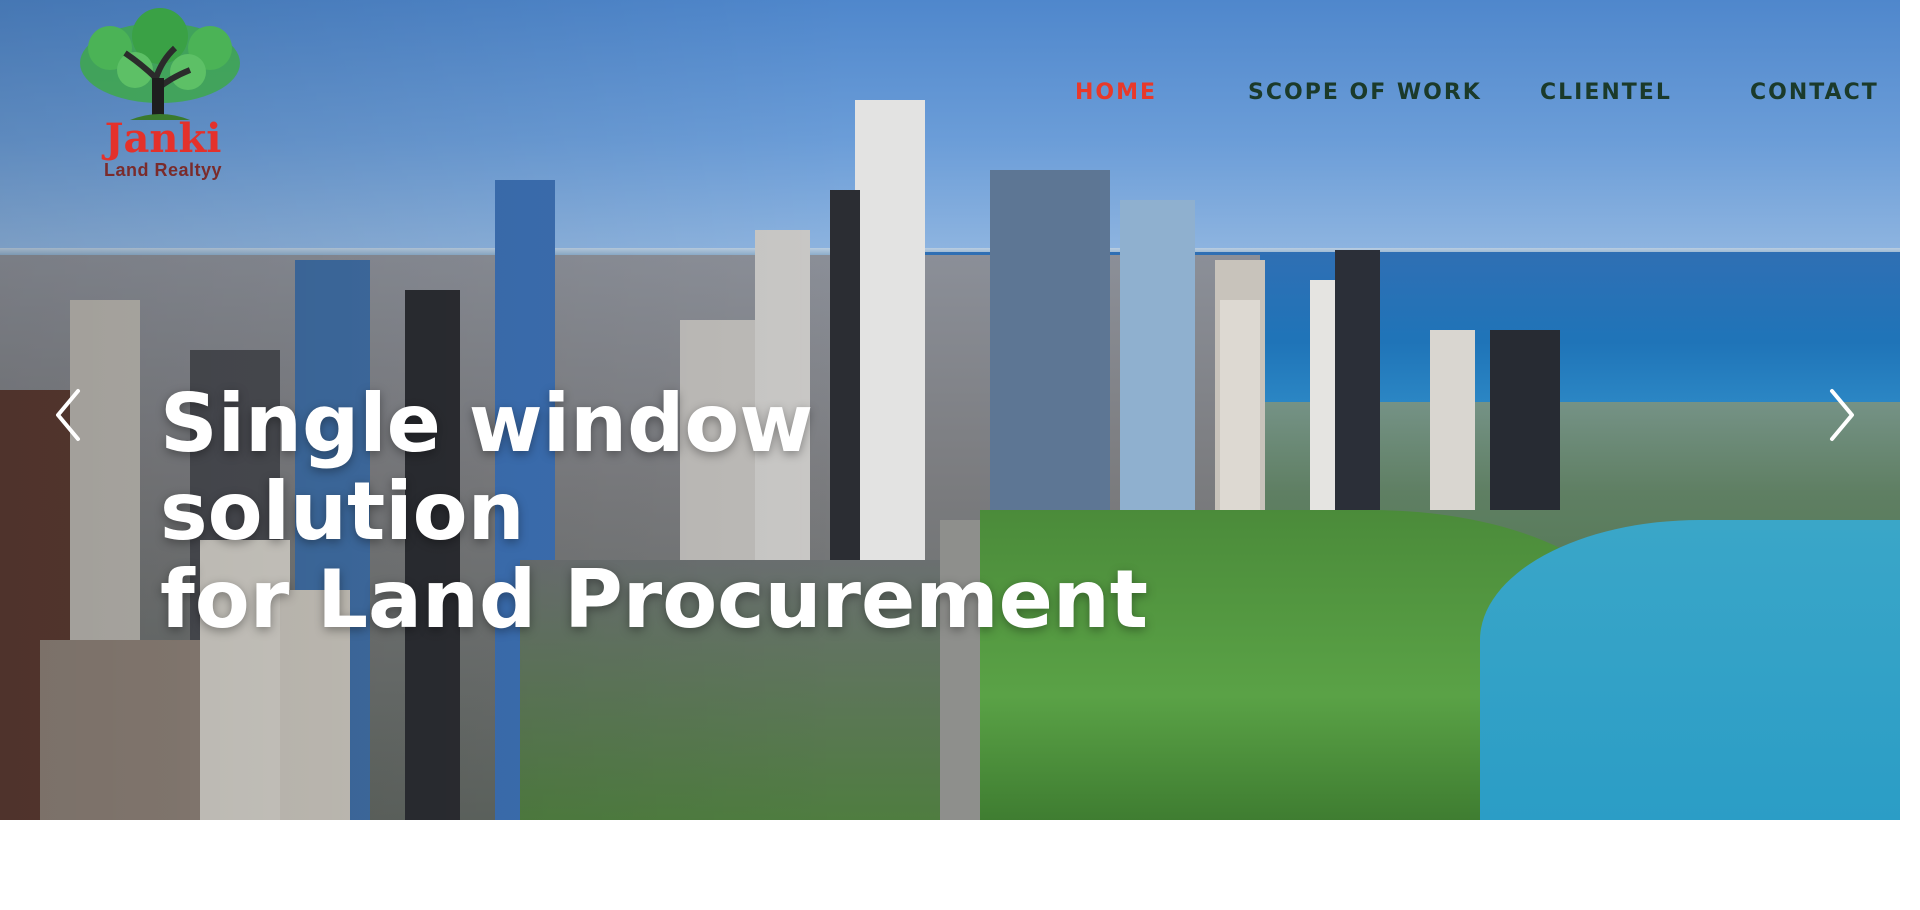  I want to click on slider-next-button, so click(1840, 415).